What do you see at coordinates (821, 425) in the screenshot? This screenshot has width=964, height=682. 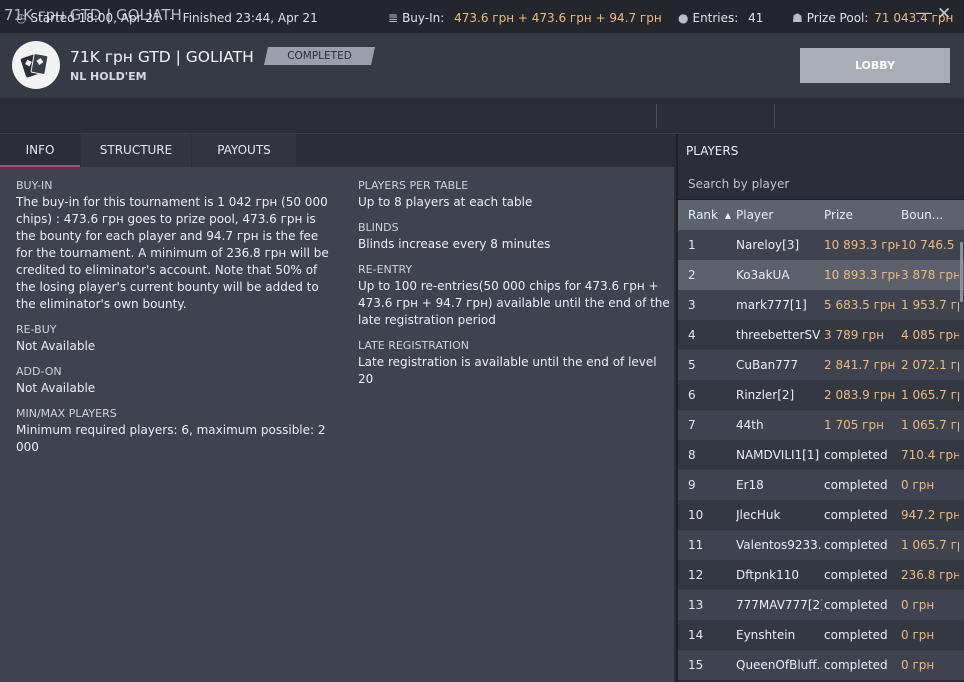 I see `table-row: 7 44th 1 705 грн 1 065.7 грн` at bounding box center [821, 425].